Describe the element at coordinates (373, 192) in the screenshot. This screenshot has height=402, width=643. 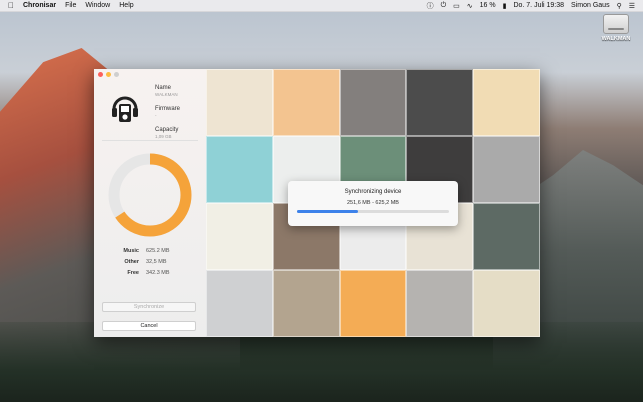
I see `sync-dialog-title: Synchronizing device` at that location.